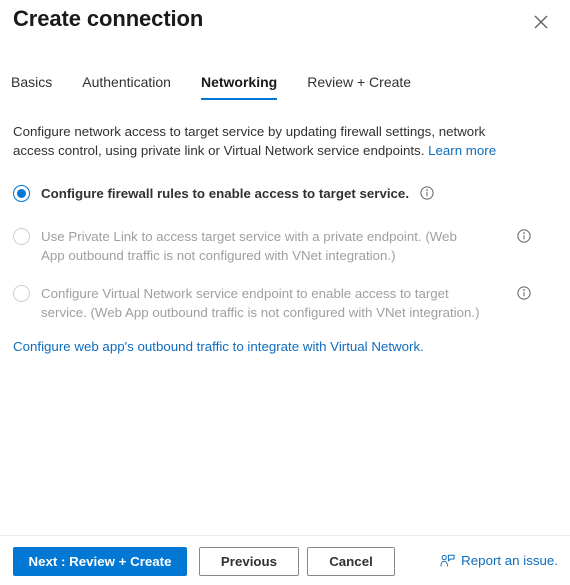 The image size is (570, 585). What do you see at coordinates (21, 293) in the screenshot?
I see `radio-vnet-service-endpoint` at bounding box center [21, 293].